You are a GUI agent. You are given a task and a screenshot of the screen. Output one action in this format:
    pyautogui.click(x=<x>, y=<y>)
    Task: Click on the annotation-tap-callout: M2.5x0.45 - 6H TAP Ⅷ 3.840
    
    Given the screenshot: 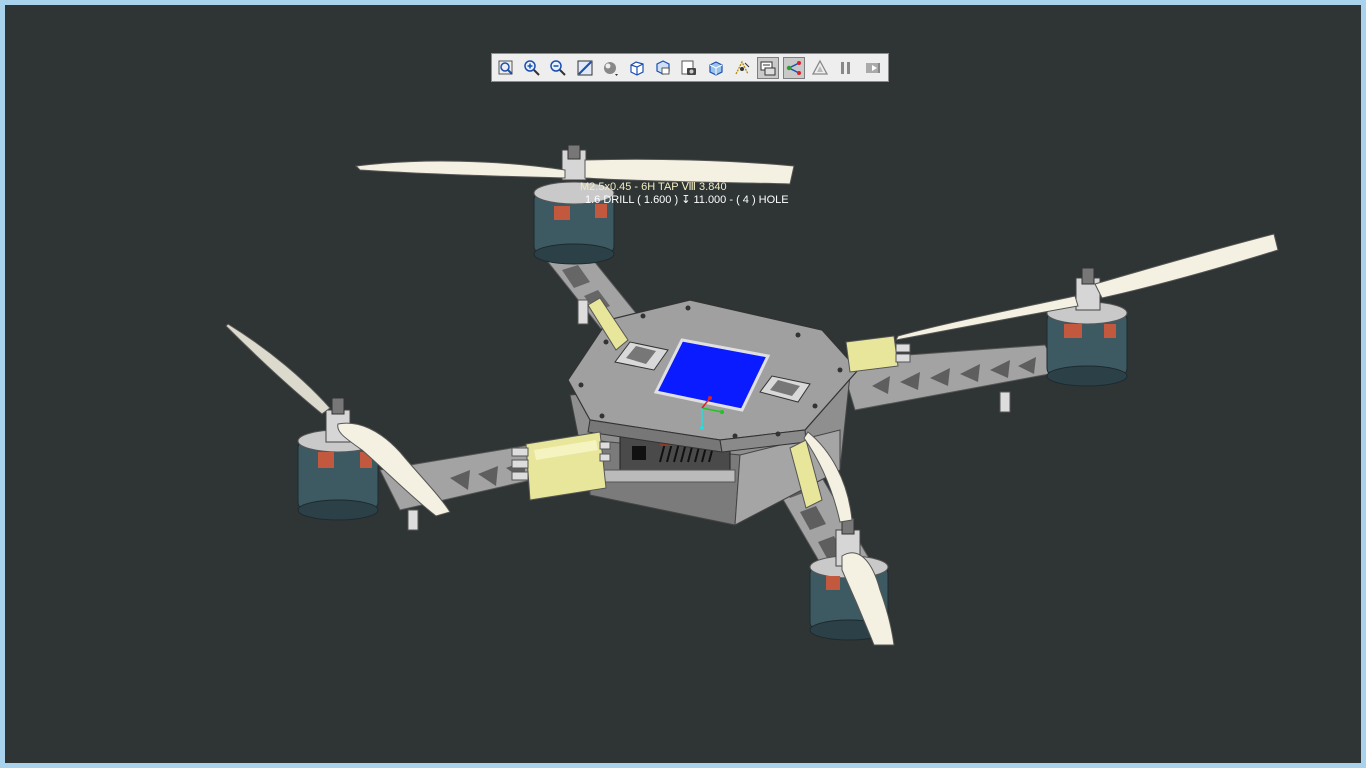 What is the action you would take?
    pyautogui.click(x=653, y=187)
    